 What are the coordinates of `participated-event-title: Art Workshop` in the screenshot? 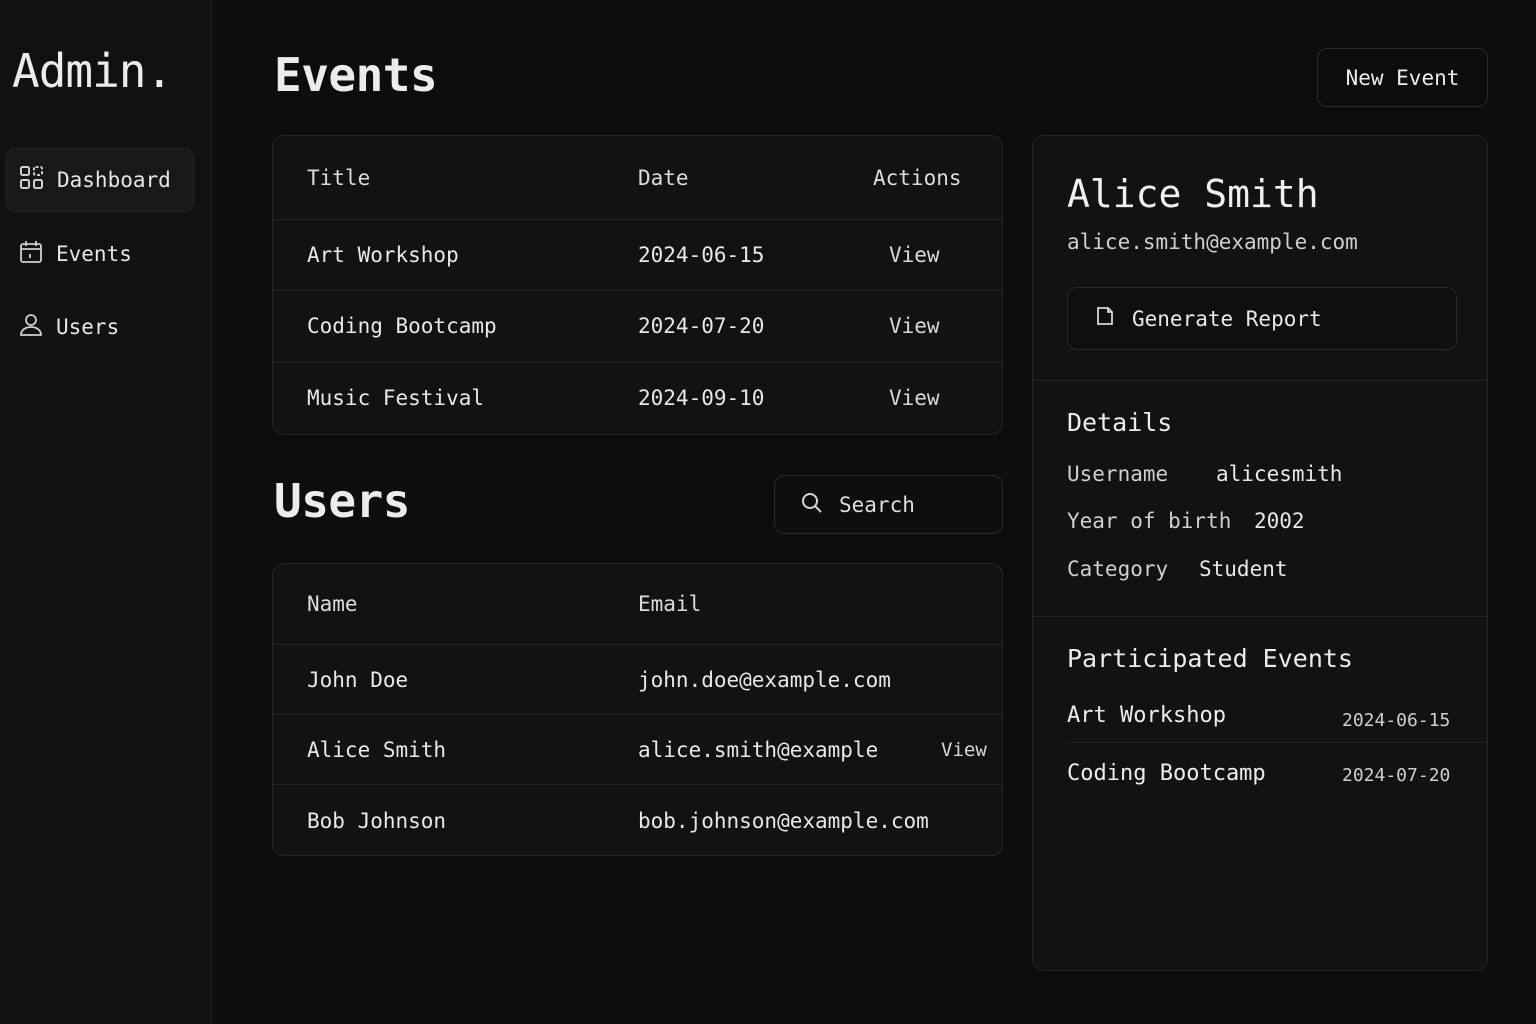 It's located at (1146, 715).